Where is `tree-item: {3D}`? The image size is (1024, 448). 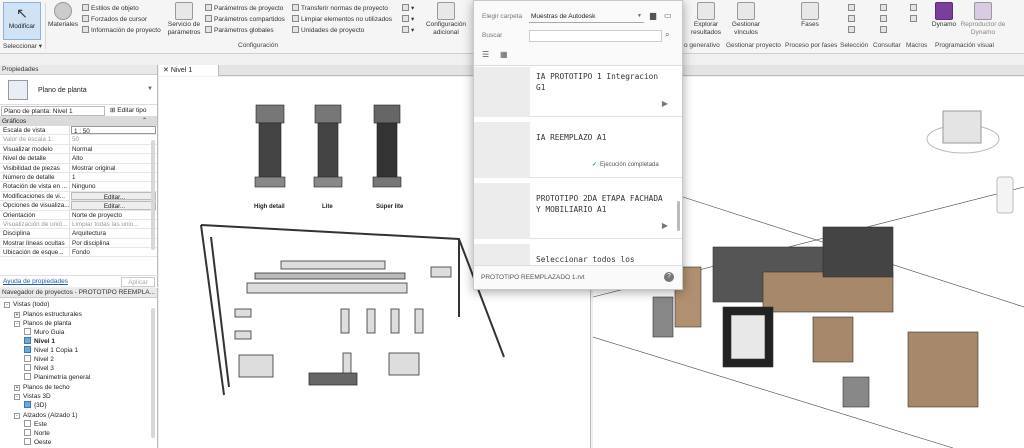
tree-item: {3D} is located at coordinates (35, 405).